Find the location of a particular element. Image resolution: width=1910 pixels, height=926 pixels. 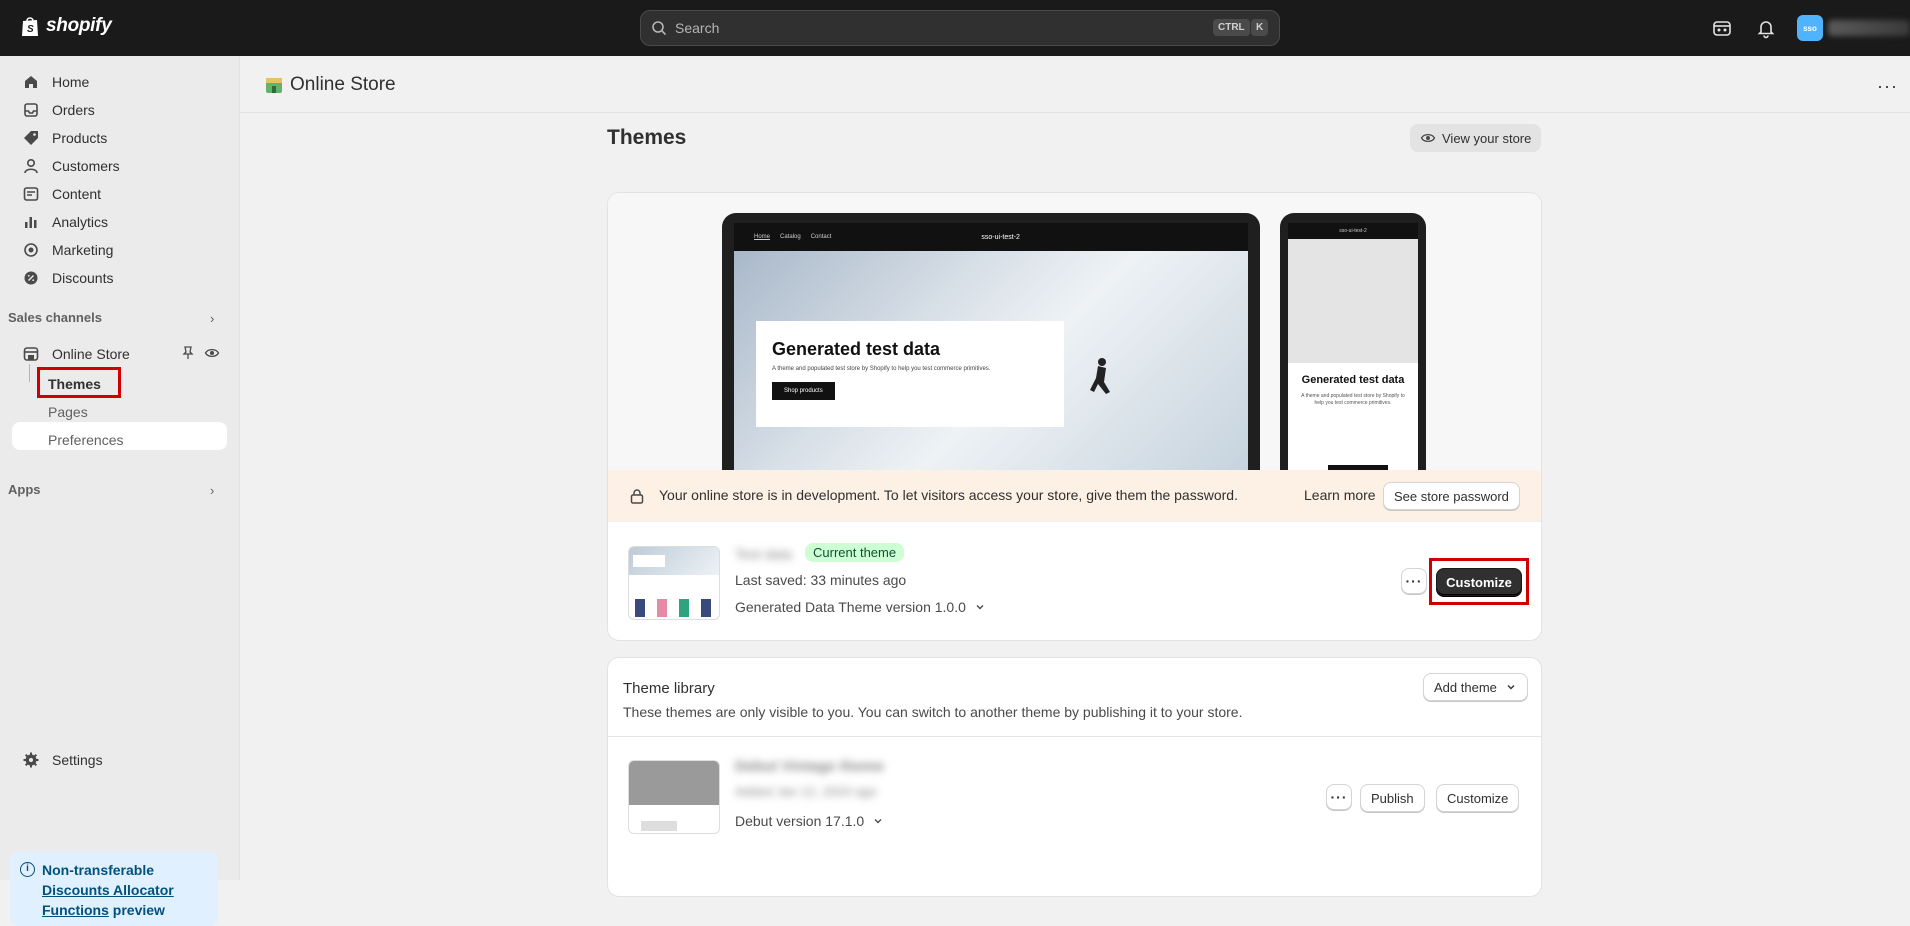

last-saved-text: Last saved: 33 minutes ago is located at coordinates (821, 580).